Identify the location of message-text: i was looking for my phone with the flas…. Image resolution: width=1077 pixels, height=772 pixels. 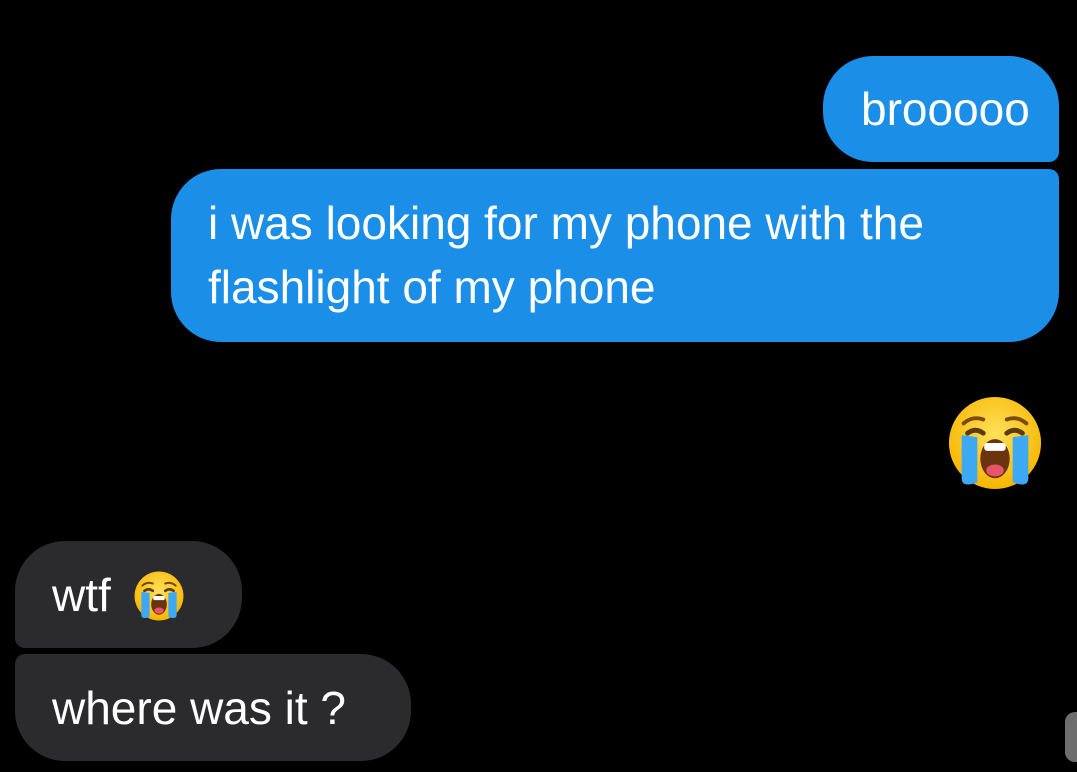
(566, 255).